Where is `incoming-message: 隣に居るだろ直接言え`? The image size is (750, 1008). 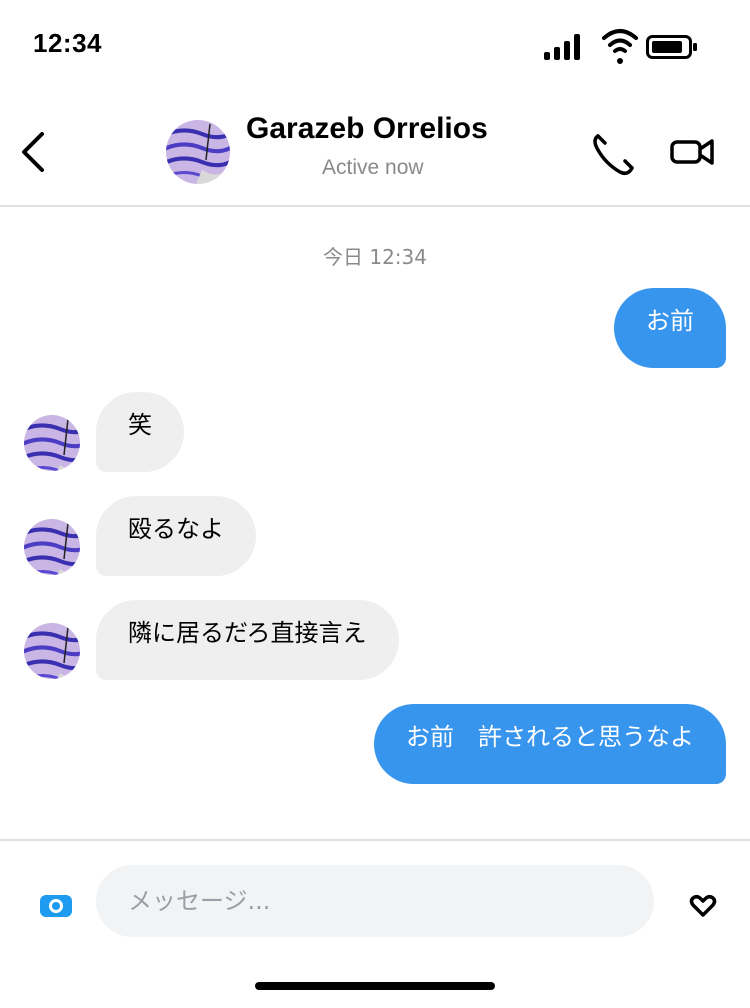 incoming-message: 隣に居るだろ直接言え is located at coordinates (247, 640).